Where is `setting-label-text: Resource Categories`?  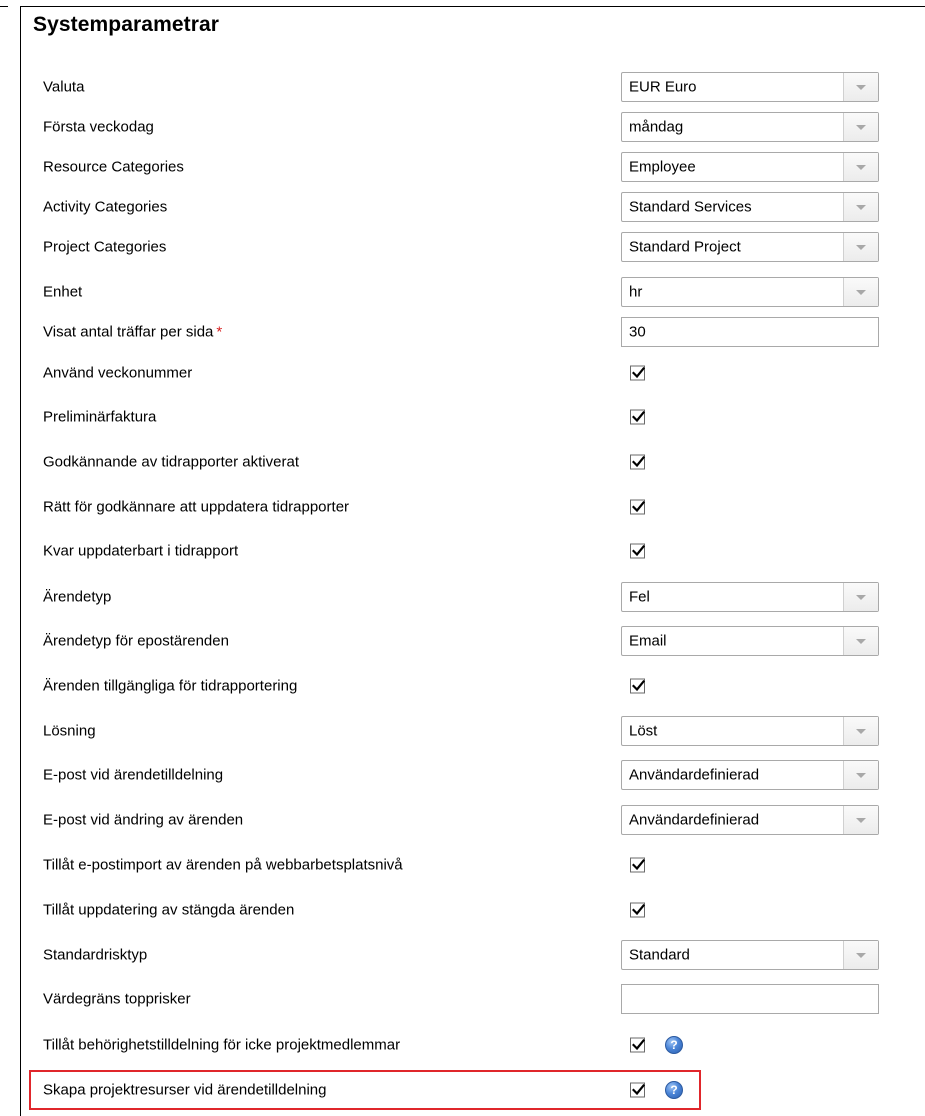
setting-label-text: Resource Categories is located at coordinates (113, 167).